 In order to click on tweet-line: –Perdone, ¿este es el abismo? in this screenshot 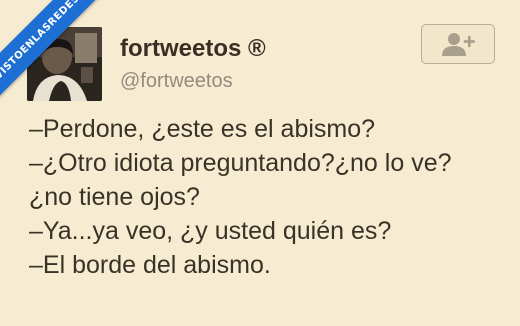, I will do `click(202, 129)`.